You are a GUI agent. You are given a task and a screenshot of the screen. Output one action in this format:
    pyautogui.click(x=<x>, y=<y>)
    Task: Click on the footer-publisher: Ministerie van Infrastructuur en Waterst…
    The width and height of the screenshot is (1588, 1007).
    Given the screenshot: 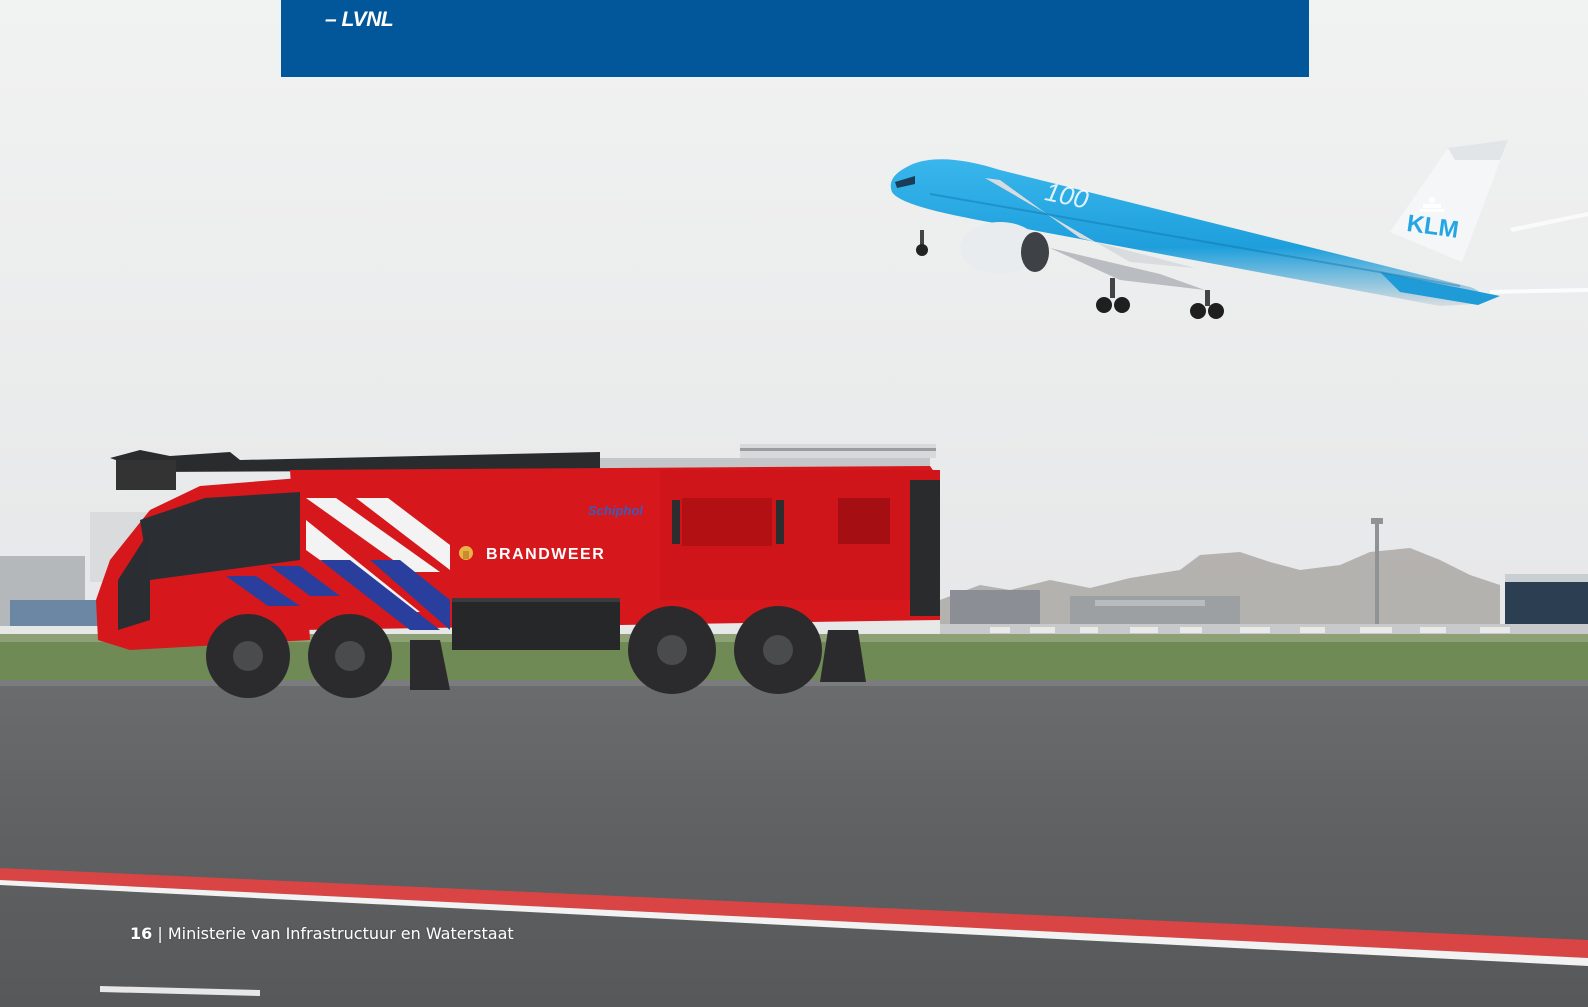 What is the action you would take?
    pyautogui.click(x=340, y=933)
    